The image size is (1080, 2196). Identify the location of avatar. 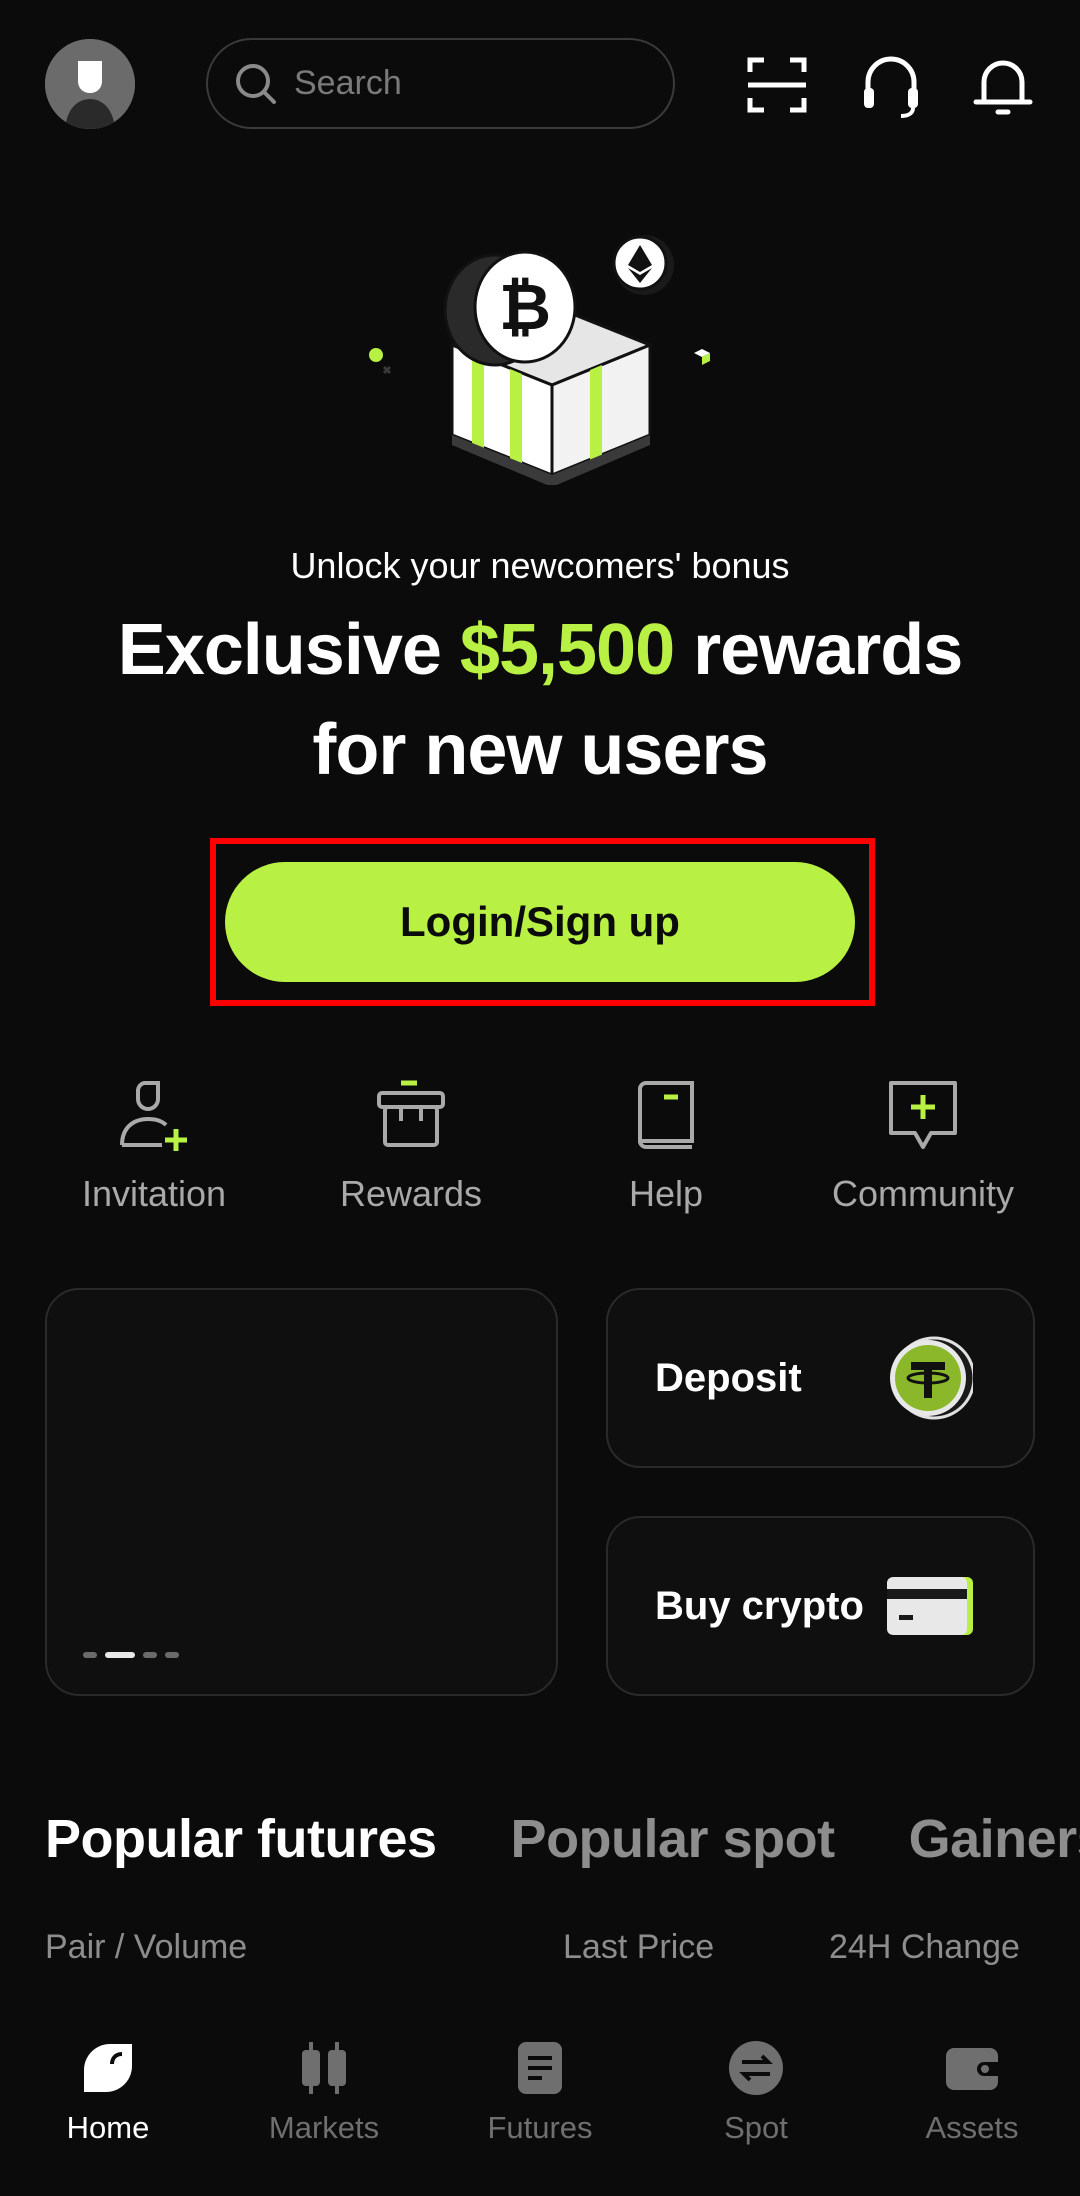
(90, 84).